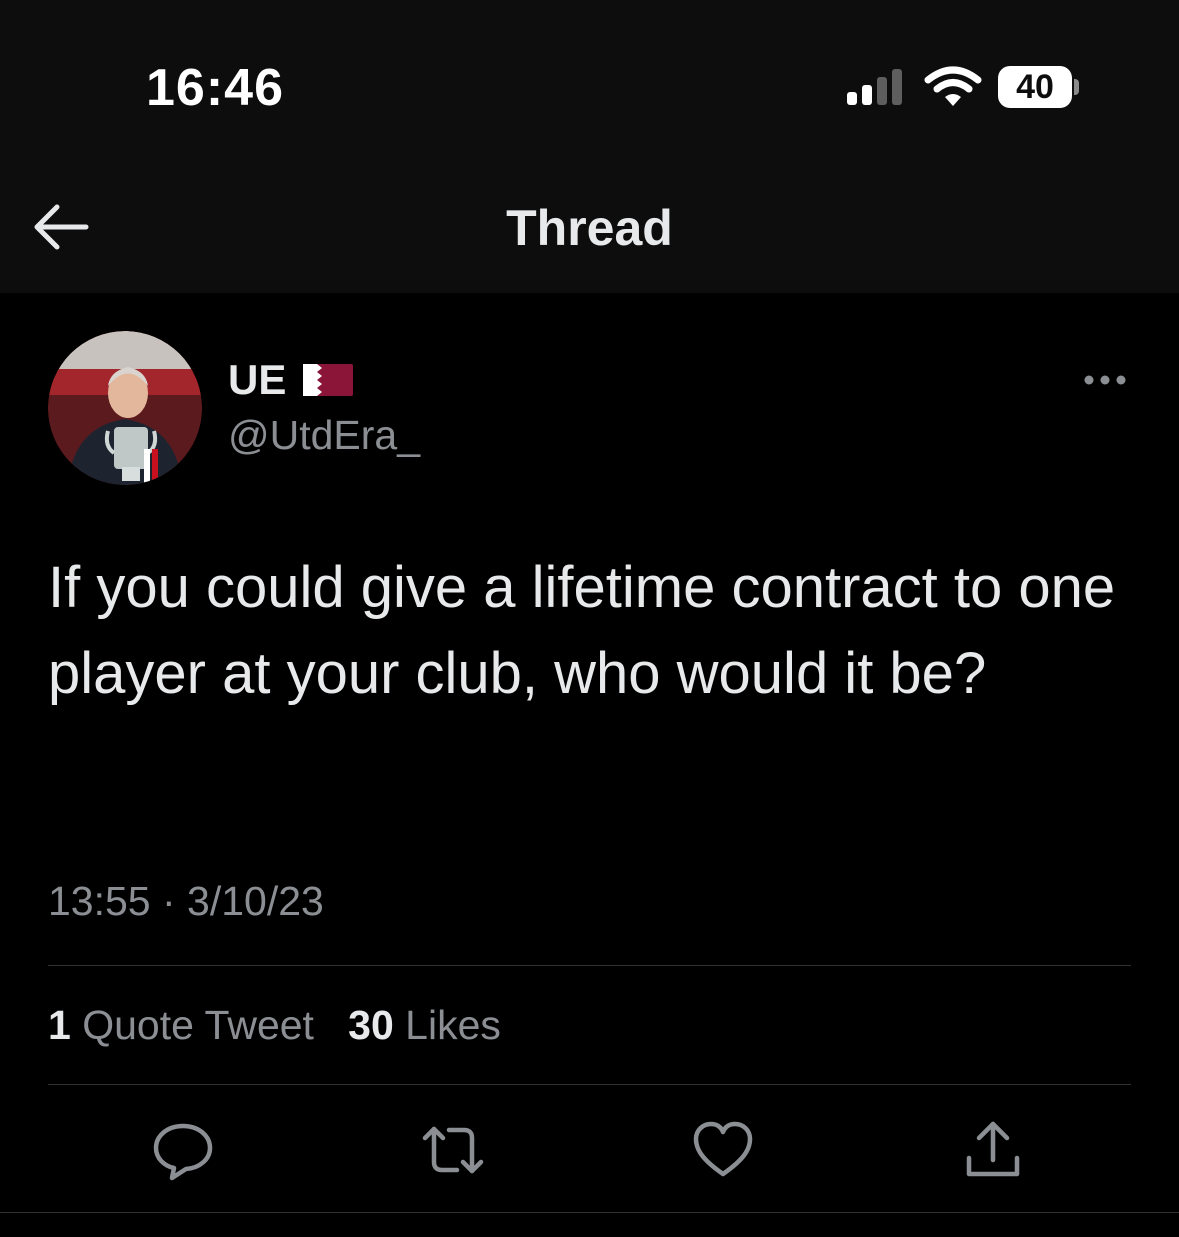 The height and width of the screenshot is (1237, 1179). I want to click on reply-icon, so click(183, 1152).